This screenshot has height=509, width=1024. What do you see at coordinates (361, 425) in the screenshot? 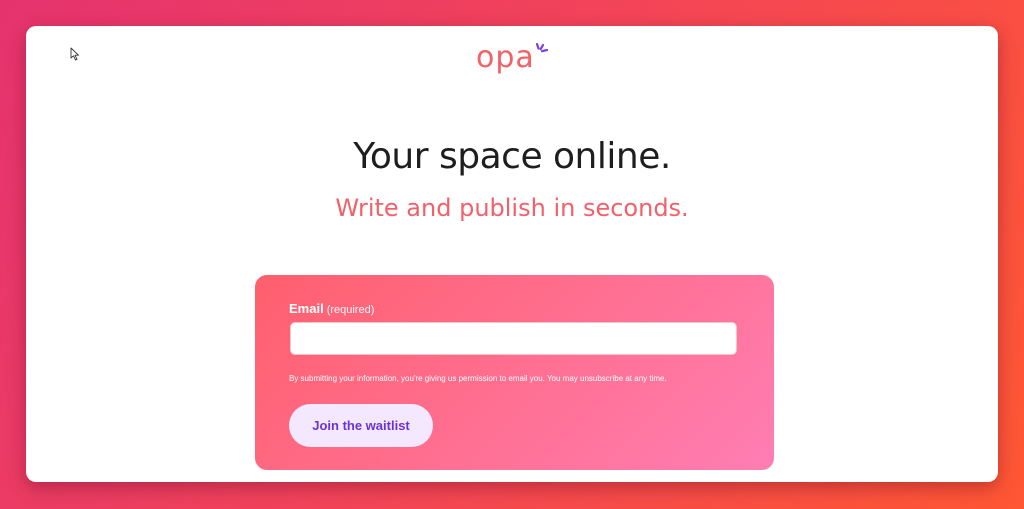
I see `join-waitlist-button: Join the waitlist` at bounding box center [361, 425].